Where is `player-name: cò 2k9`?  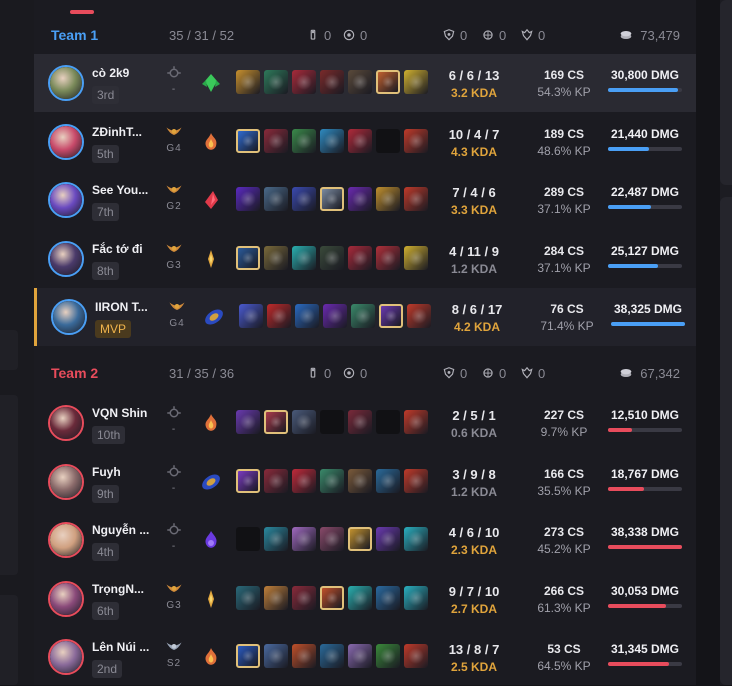
player-name: cò 2k9 is located at coordinates (110, 73).